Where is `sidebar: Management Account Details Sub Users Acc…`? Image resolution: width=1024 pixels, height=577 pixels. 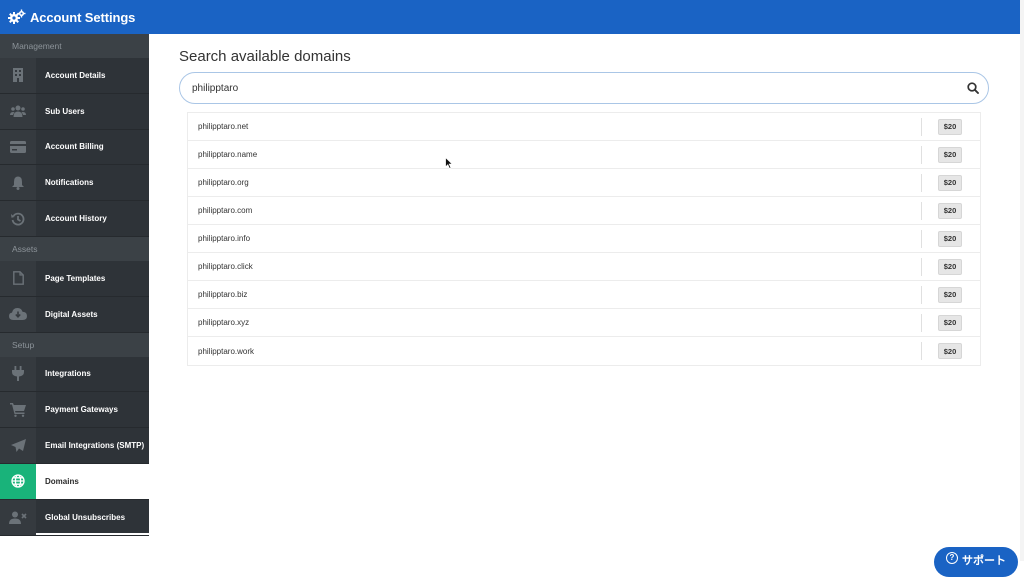
sidebar: Management Account Details Sub Users Acc… is located at coordinates (74, 285).